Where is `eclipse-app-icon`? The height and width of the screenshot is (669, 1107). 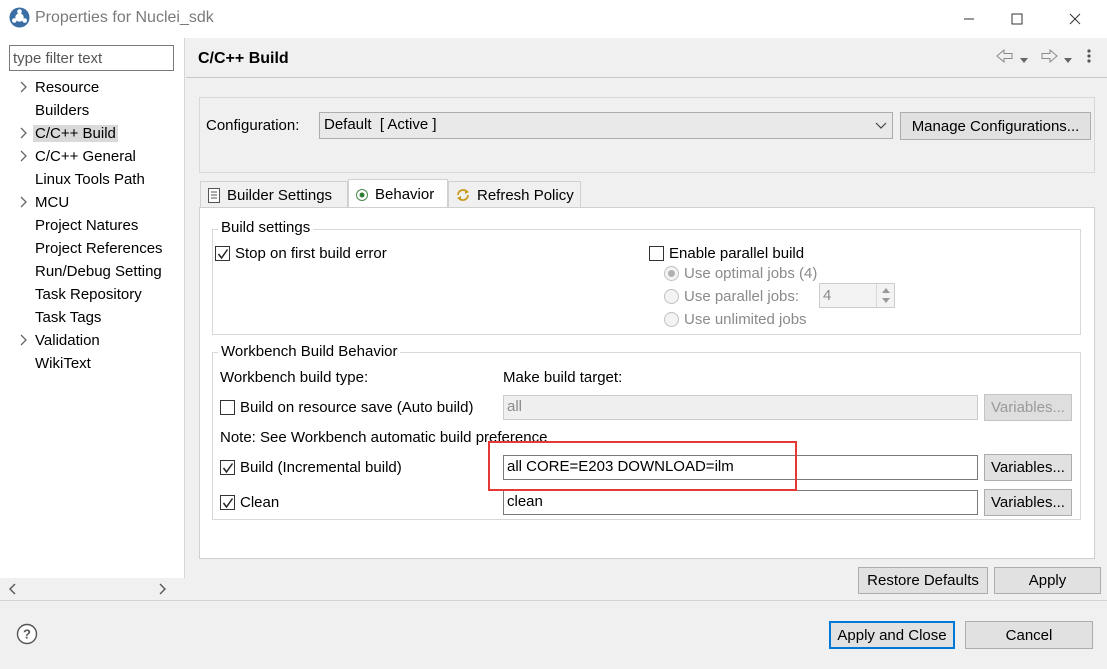 eclipse-app-icon is located at coordinates (19, 17).